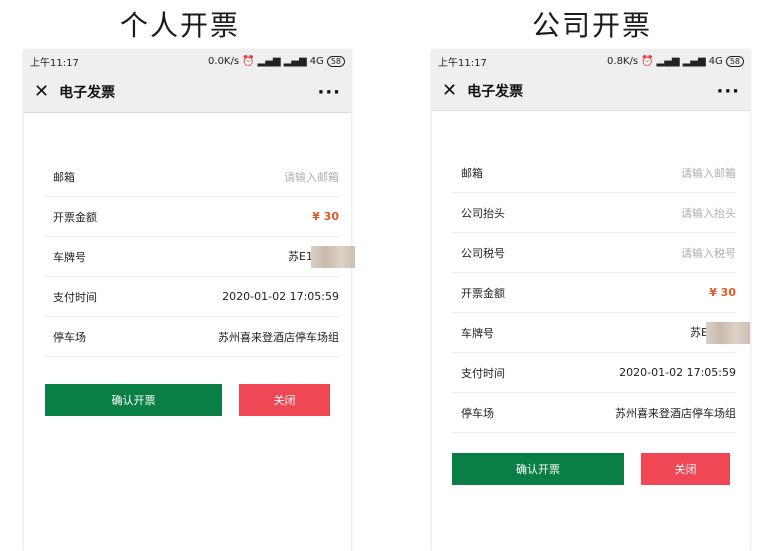 The width and height of the screenshot is (769, 551). What do you see at coordinates (179, 25) in the screenshot?
I see `personal-invoice-heading: 个人开票` at bounding box center [179, 25].